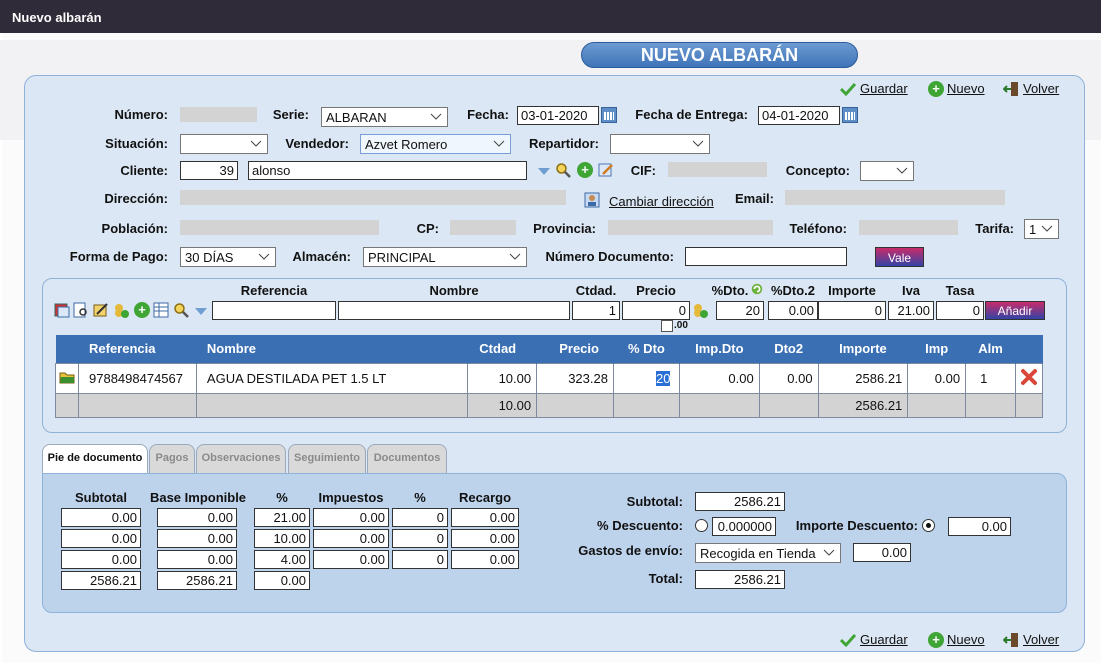 This screenshot has width=1101, height=663. I want to click on nombre-input, so click(454, 310).